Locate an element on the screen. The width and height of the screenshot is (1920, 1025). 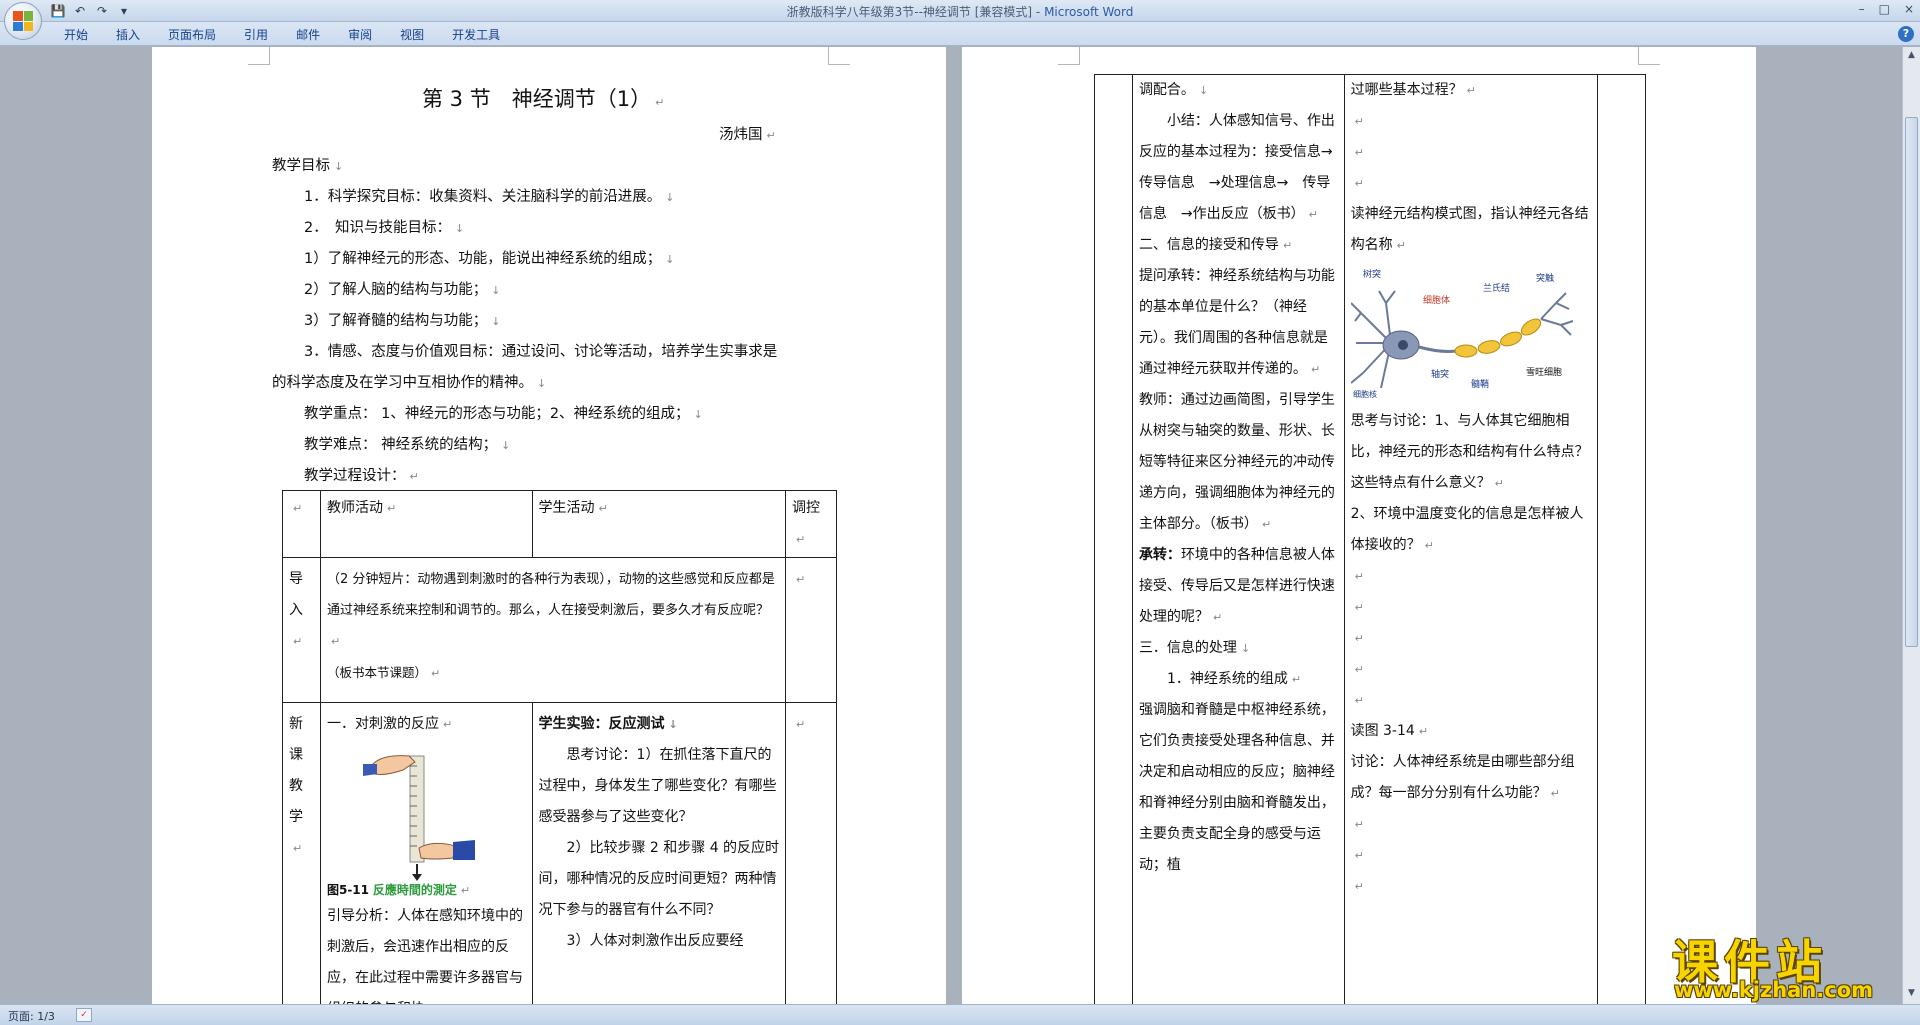
page-count: 页面: 1/3 is located at coordinates (31, 1016).